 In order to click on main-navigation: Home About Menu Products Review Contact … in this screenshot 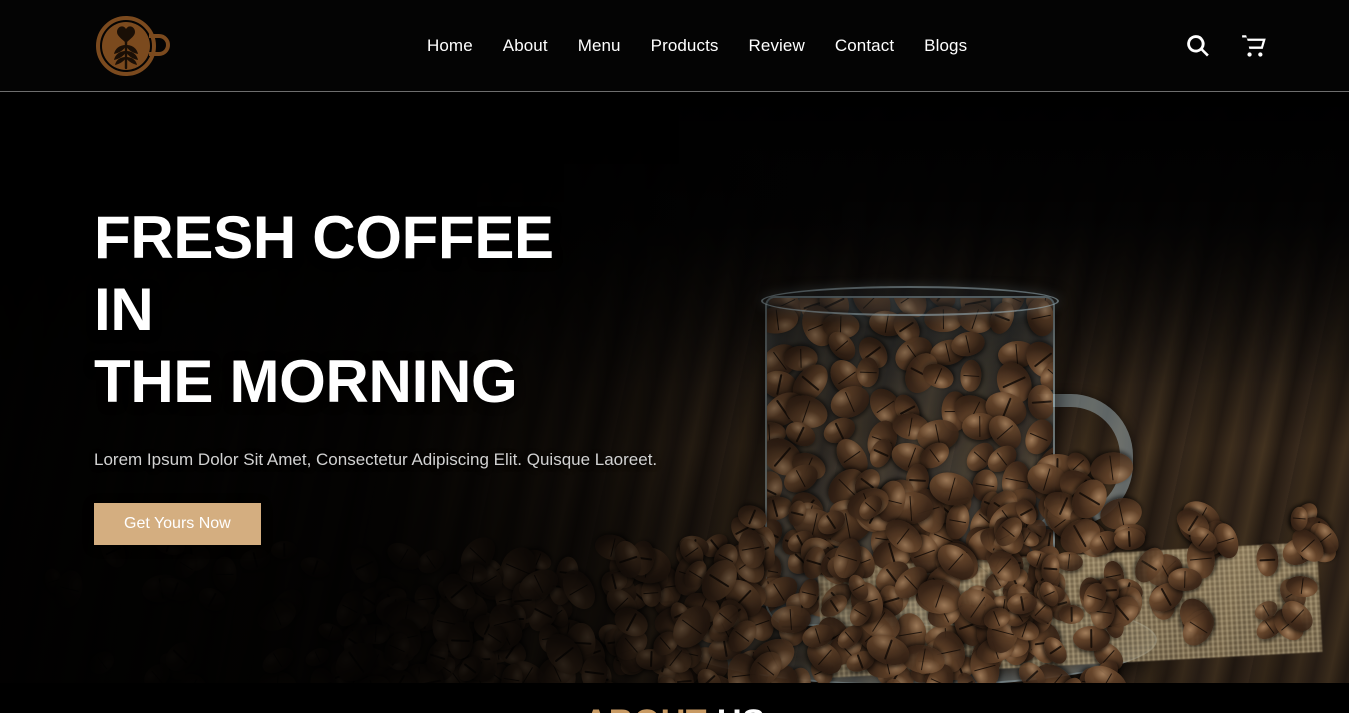, I will do `click(697, 46)`.